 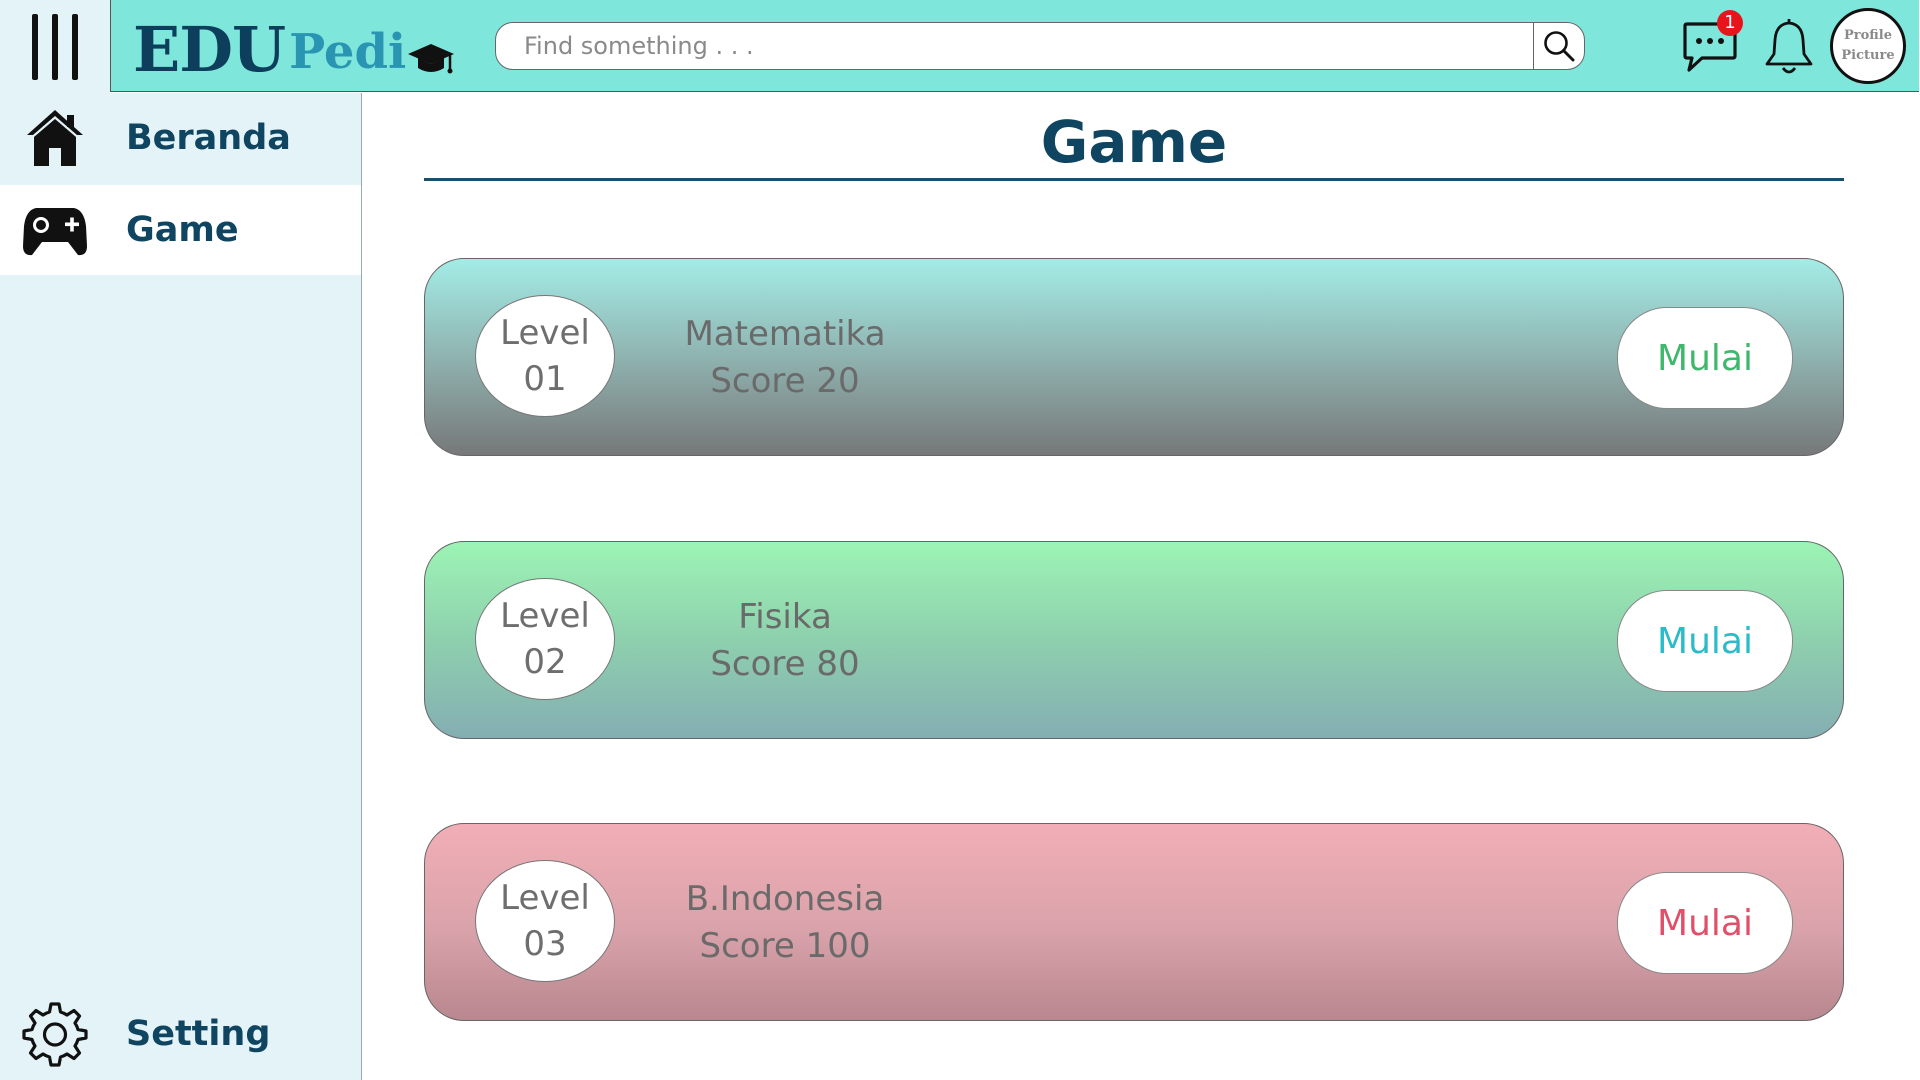 I want to click on gamepad-icon, so click(x=55, y=232).